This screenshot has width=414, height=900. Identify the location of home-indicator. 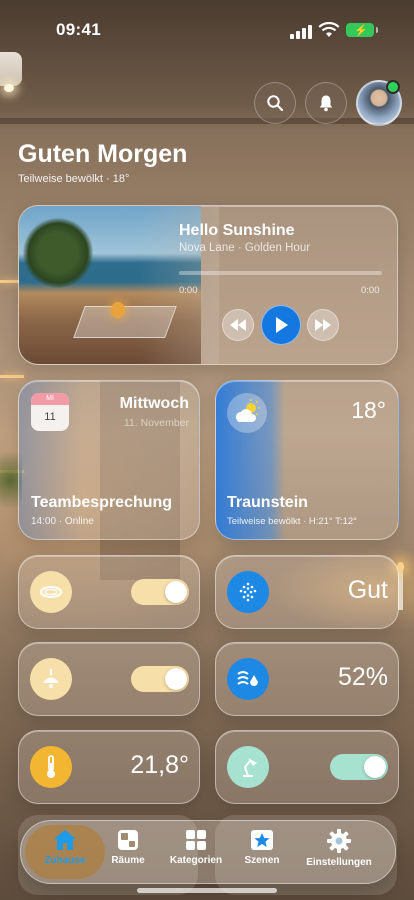
(207, 890).